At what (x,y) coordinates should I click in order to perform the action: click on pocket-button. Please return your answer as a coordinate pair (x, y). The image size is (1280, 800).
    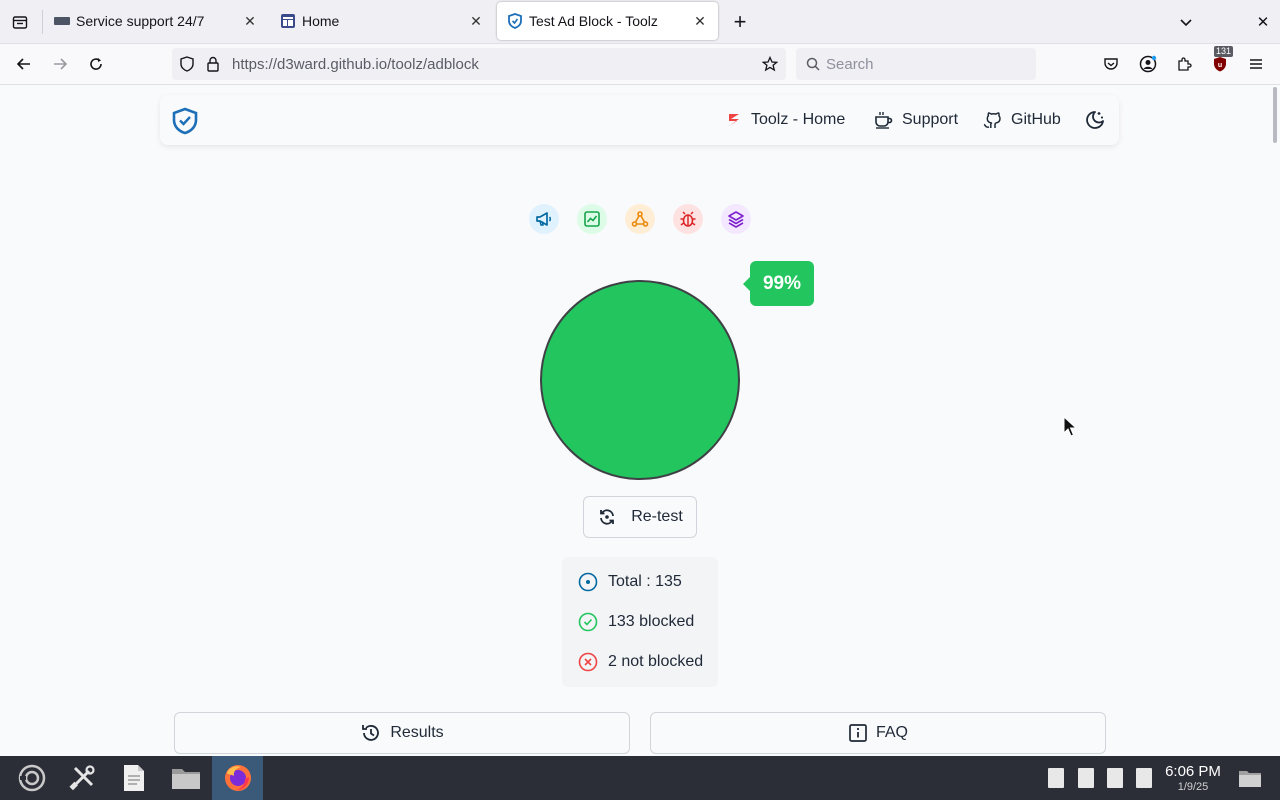
    Looking at the image, I should click on (1111, 64).